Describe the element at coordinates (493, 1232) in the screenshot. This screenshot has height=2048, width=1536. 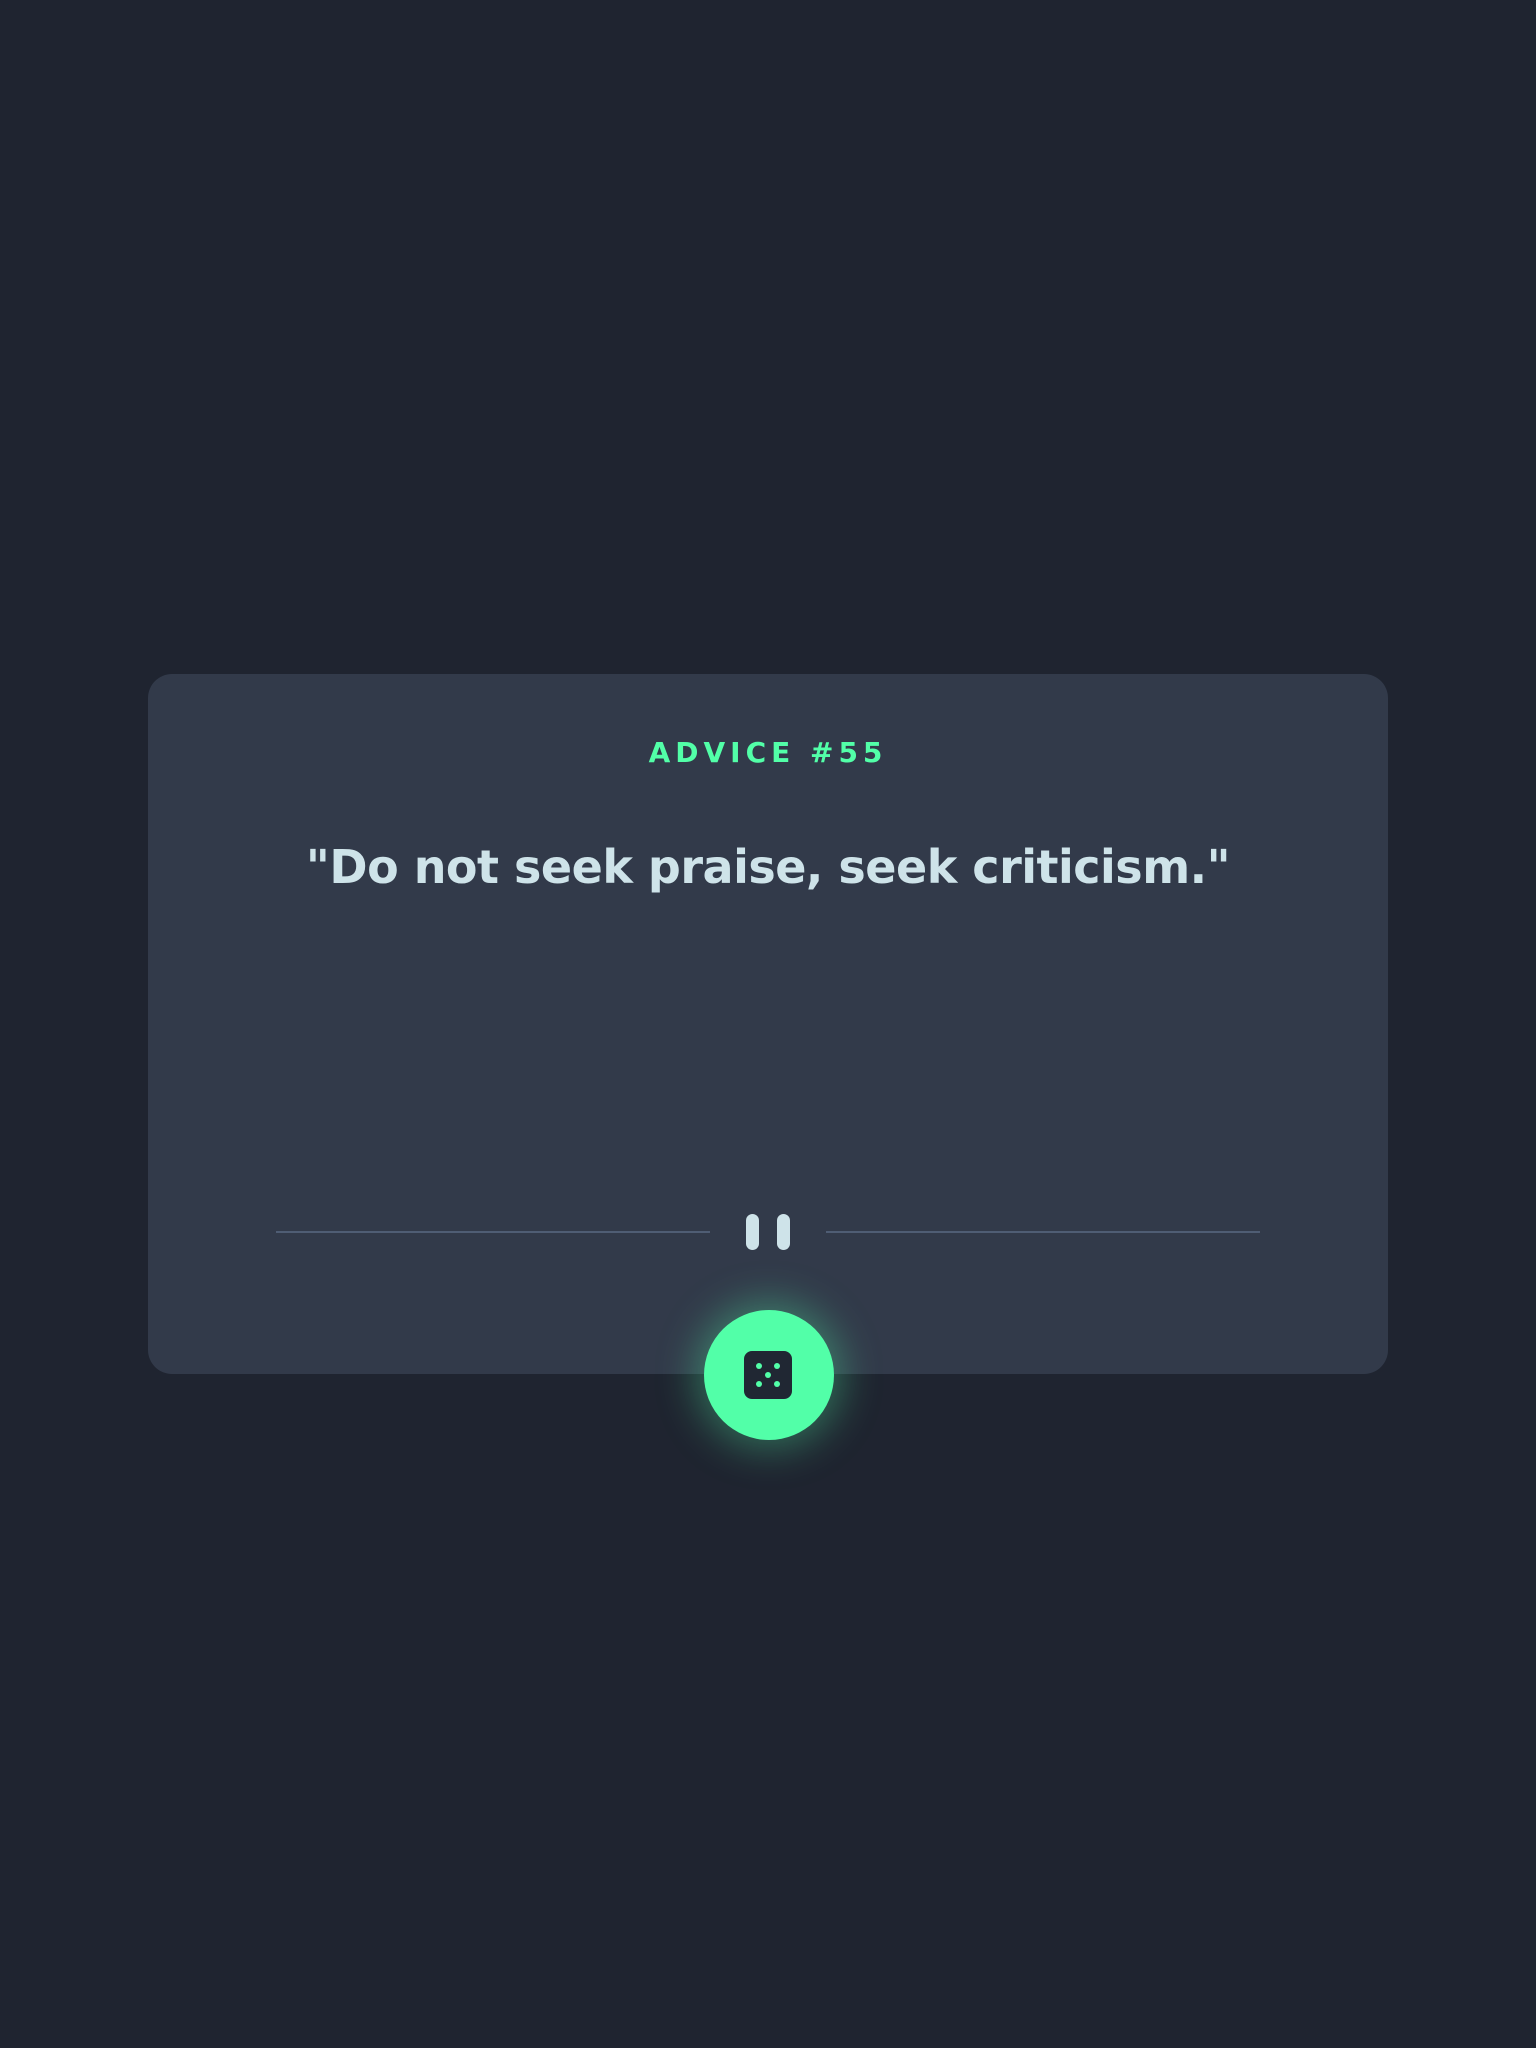
I see `divider-line-left` at that location.